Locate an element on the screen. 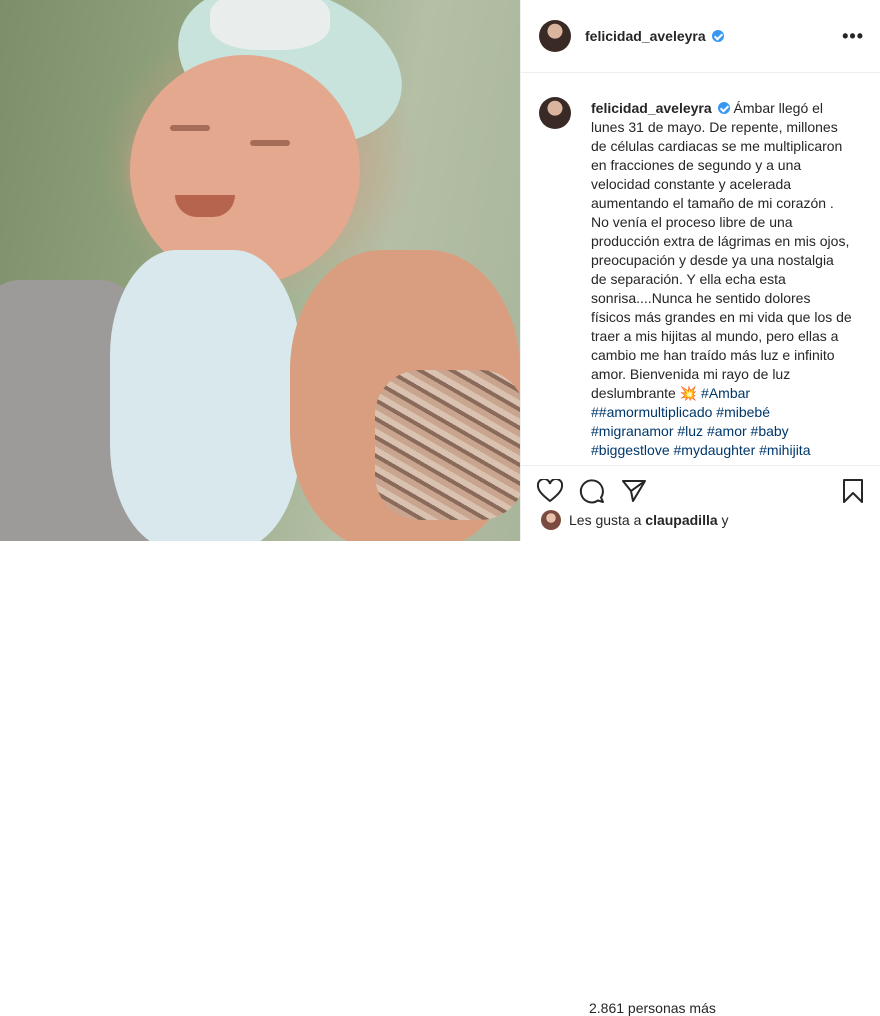  username: felicidad_aveleyra is located at coordinates (645, 36).